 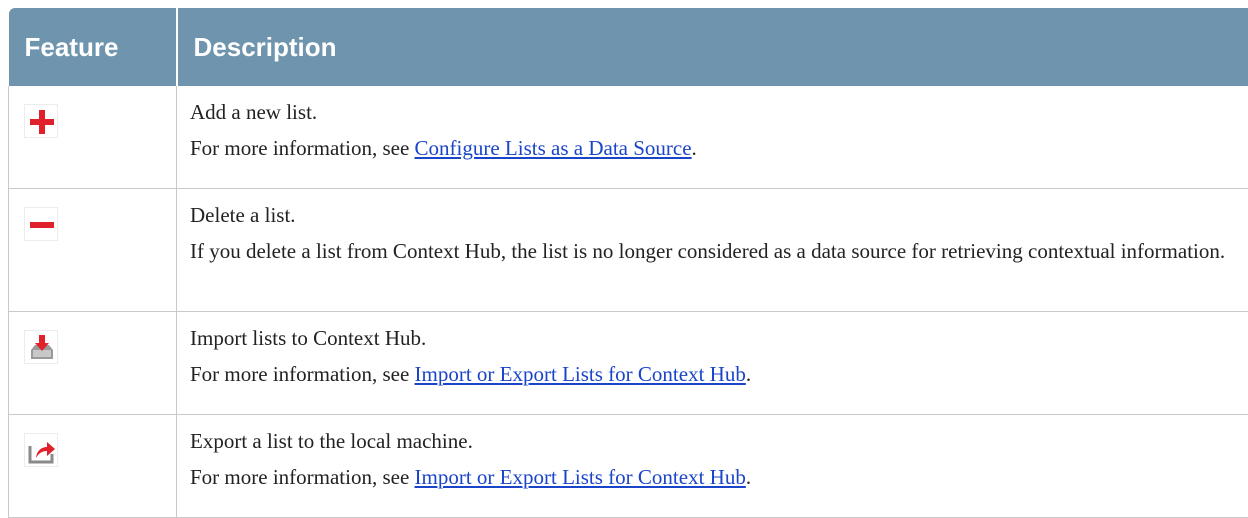 What do you see at coordinates (41, 121) in the screenshot?
I see `add-icon` at bounding box center [41, 121].